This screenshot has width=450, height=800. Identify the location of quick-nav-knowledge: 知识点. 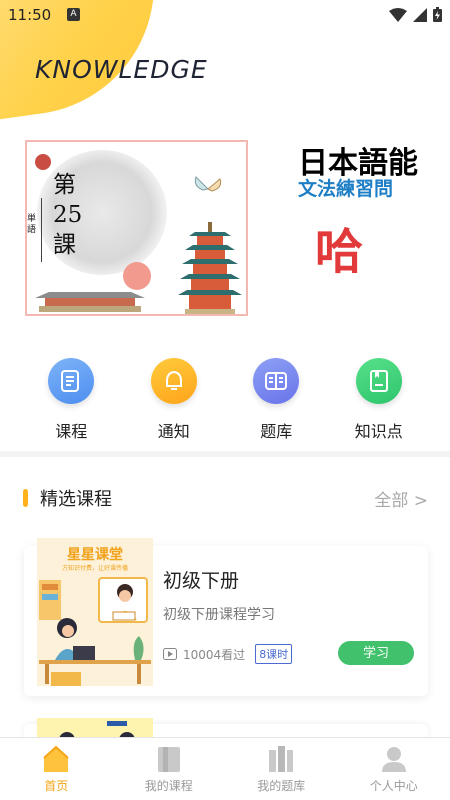
(379, 397).